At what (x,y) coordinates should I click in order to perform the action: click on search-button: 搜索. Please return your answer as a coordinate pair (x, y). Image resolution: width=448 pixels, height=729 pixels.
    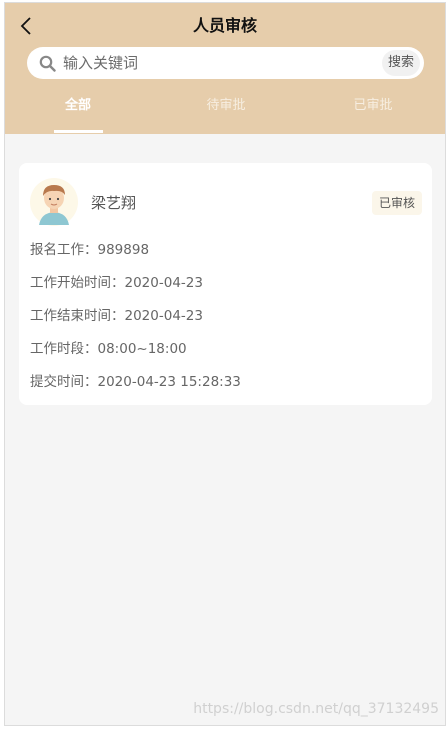
    Looking at the image, I should click on (401, 63).